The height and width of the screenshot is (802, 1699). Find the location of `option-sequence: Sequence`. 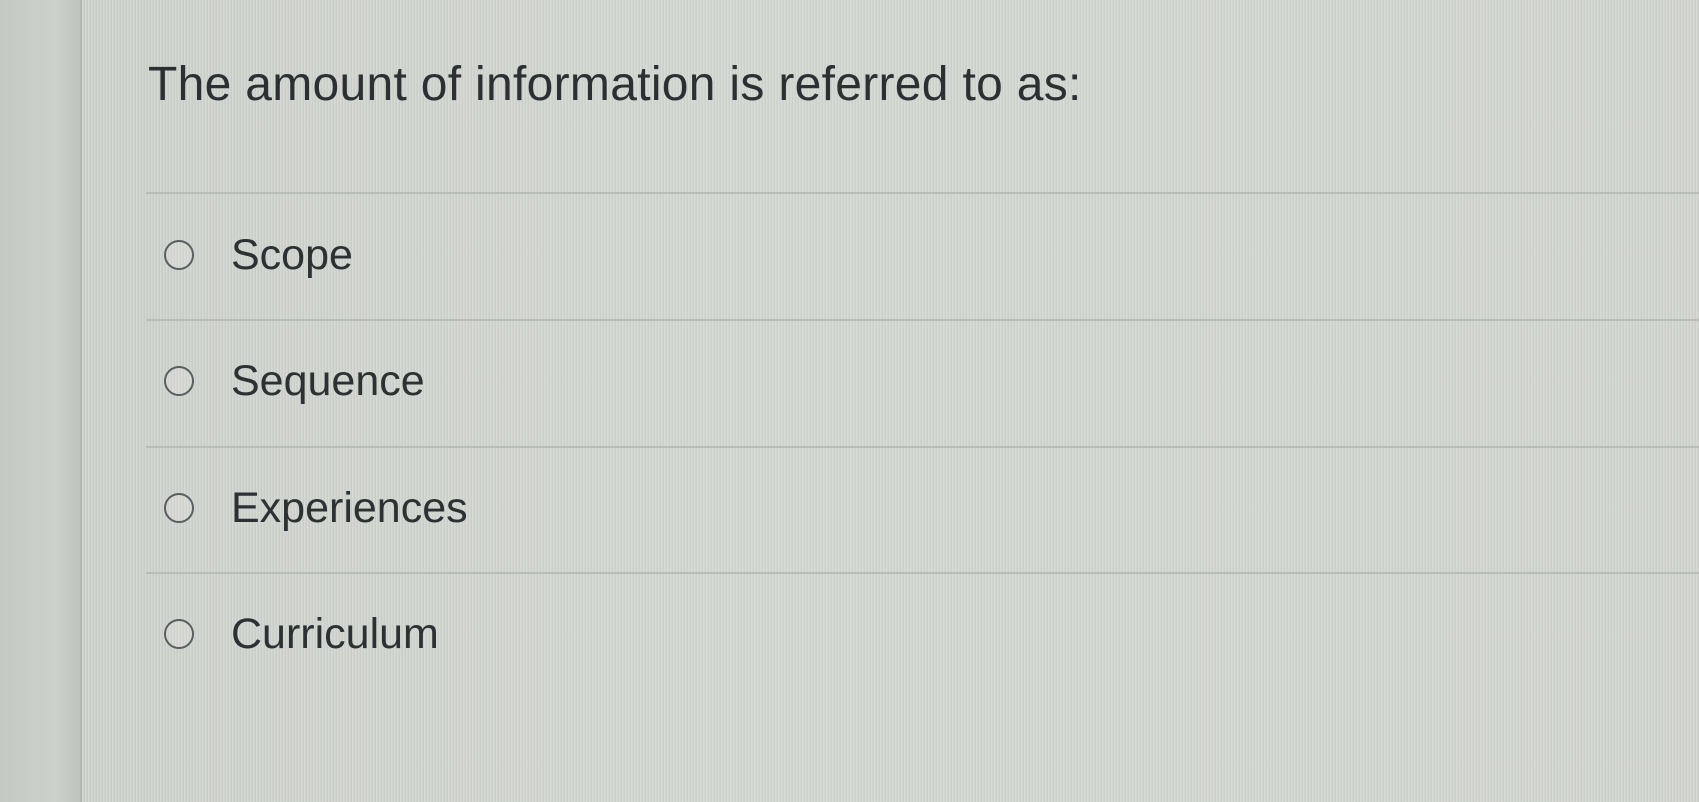

option-sequence: Sequence is located at coordinates (464, 381).